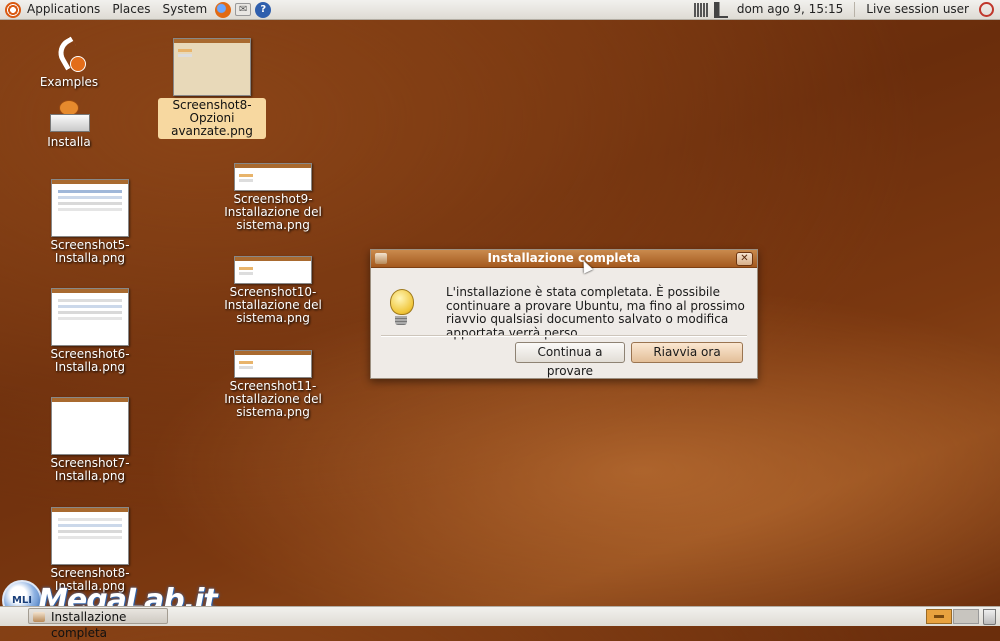  I want to click on dialog-title: Installazione completa, so click(564, 258).